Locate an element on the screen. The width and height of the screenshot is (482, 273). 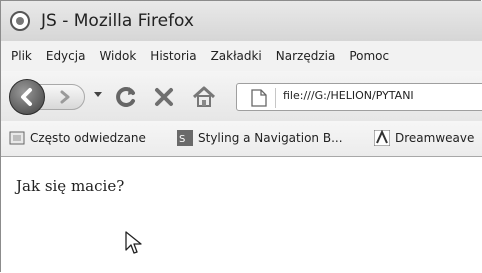
page-icon is located at coordinates (259, 98).